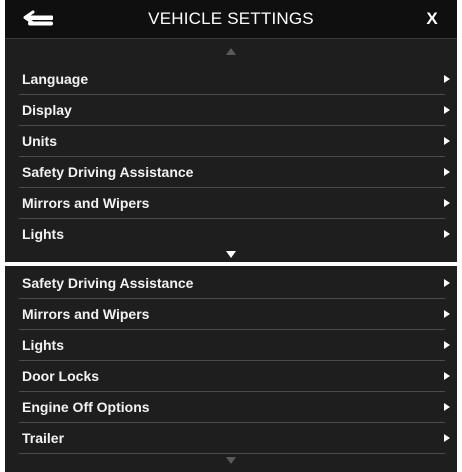 The height and width of the screenshot is (472, 462). What do you see at coordinates (43, 438) in the screenshot?
I see `menu-item-label: Trailer` at bounding box center [43, 438].